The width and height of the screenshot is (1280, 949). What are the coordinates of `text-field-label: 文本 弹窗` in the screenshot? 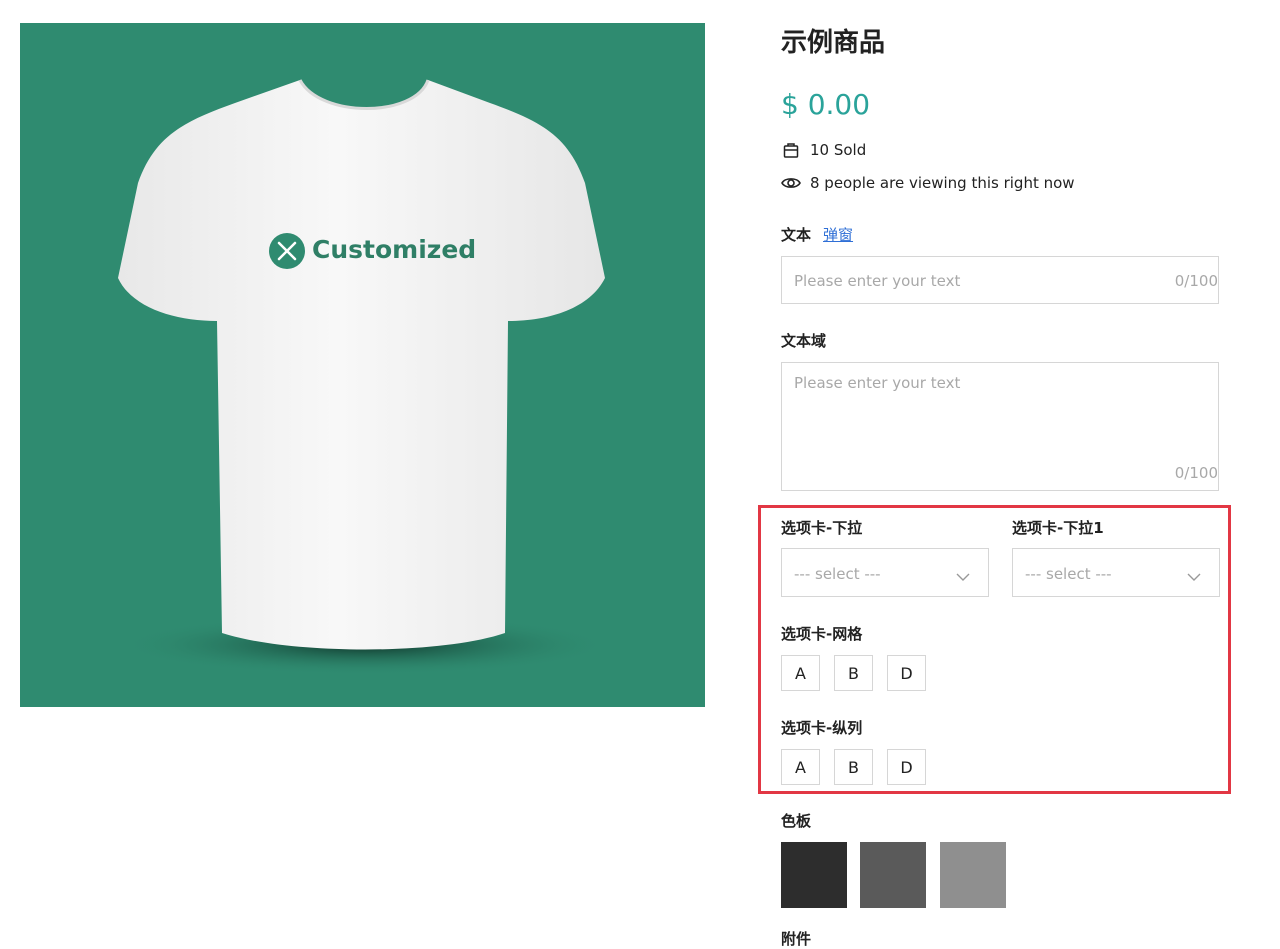 It's located at (817, 234).